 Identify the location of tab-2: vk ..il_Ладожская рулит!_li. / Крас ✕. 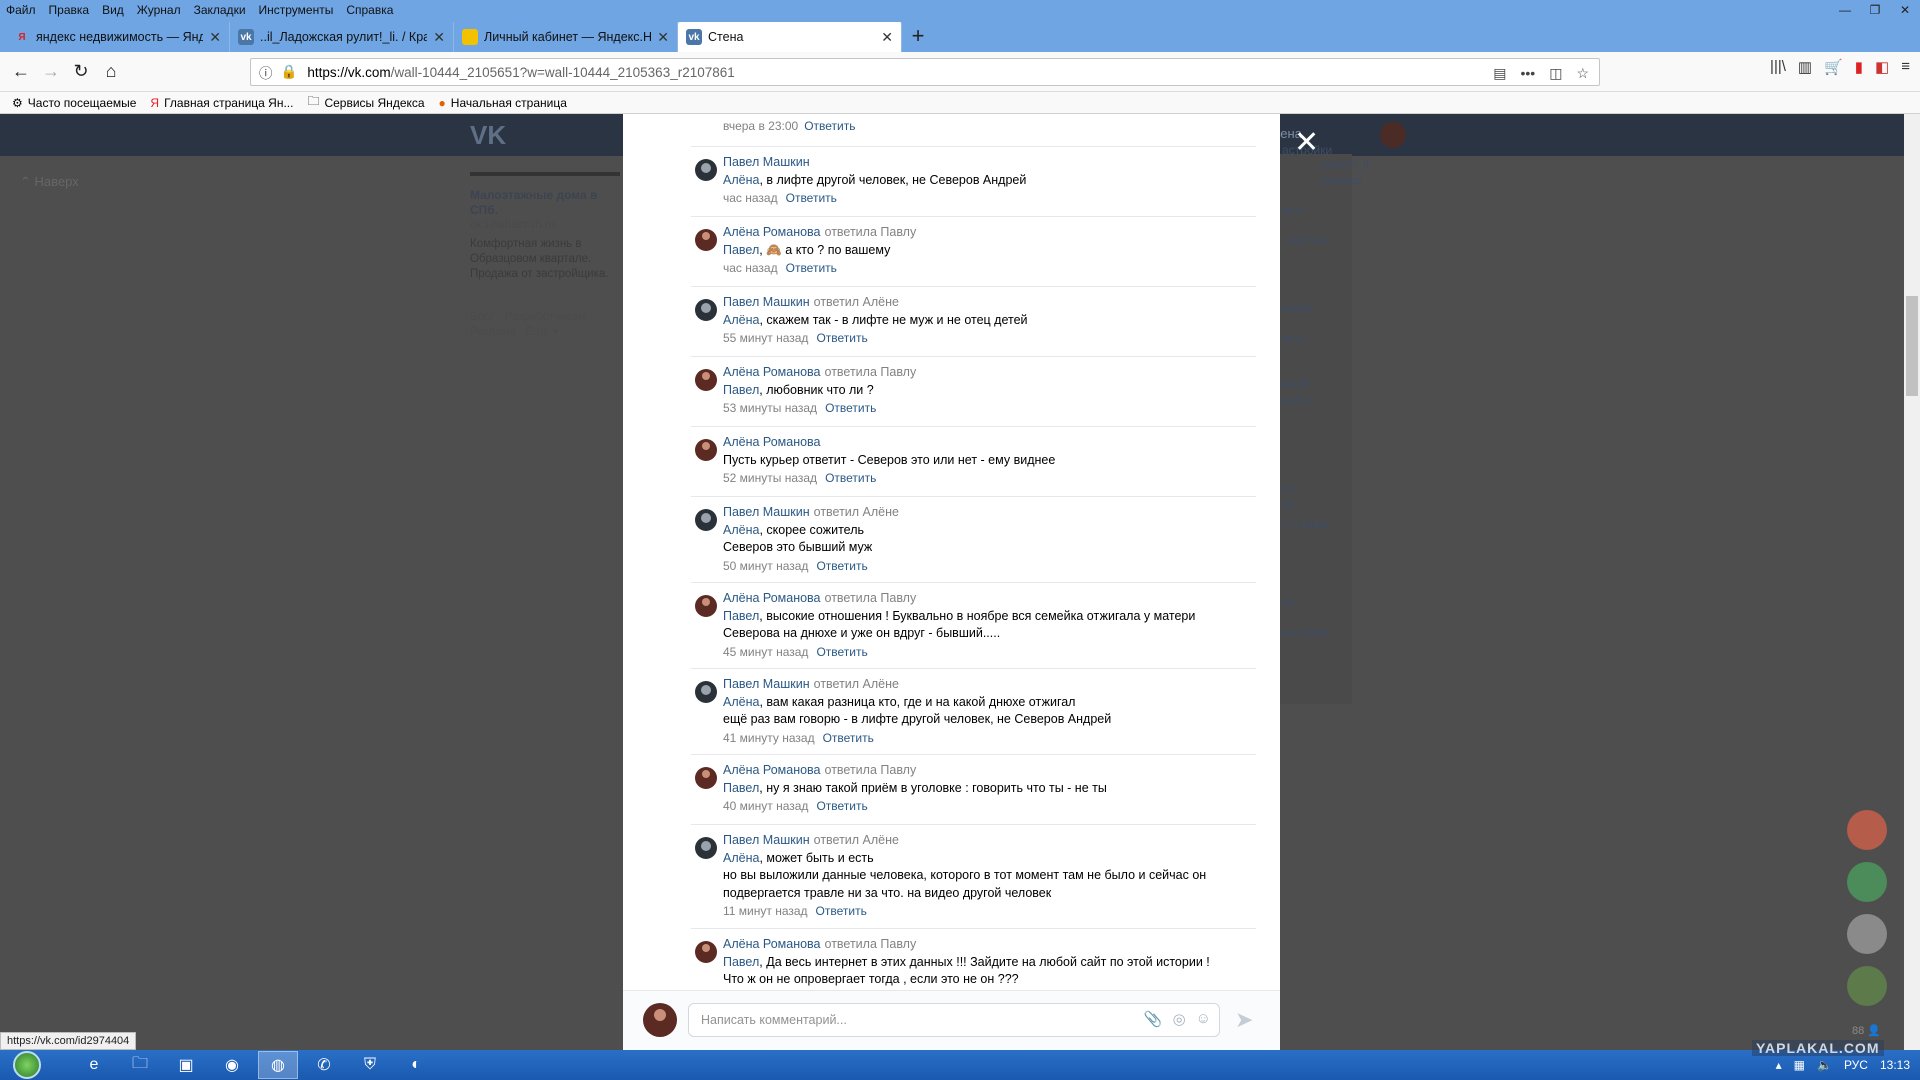
(342, 37).